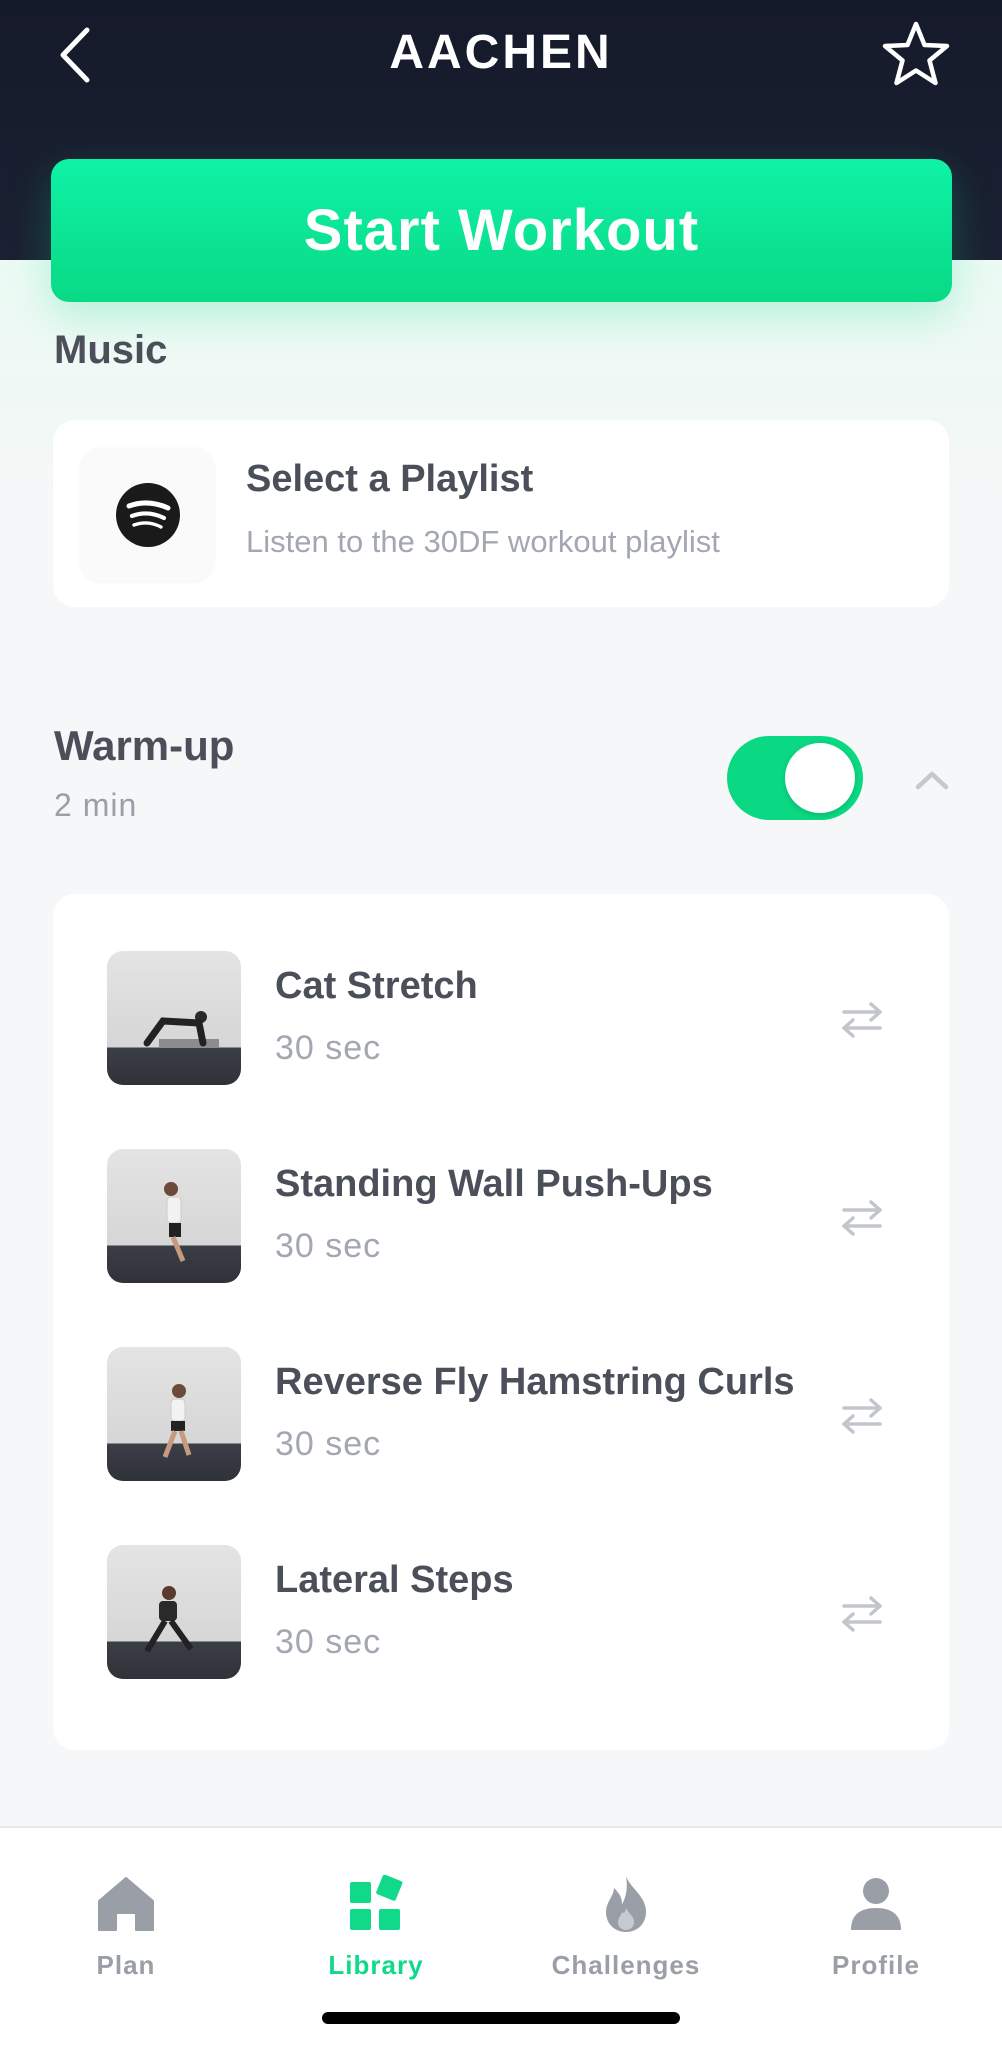 Image resolution: width=1002 pixels, height=2048 pixels. I want to click on start-workout-label: Start Workout, so click(501, 230).